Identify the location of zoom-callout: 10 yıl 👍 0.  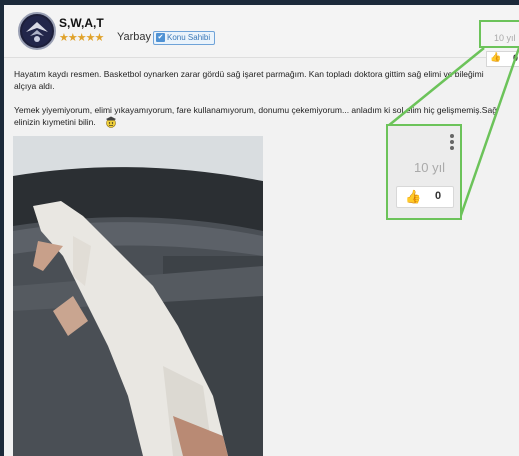
(424, 172).